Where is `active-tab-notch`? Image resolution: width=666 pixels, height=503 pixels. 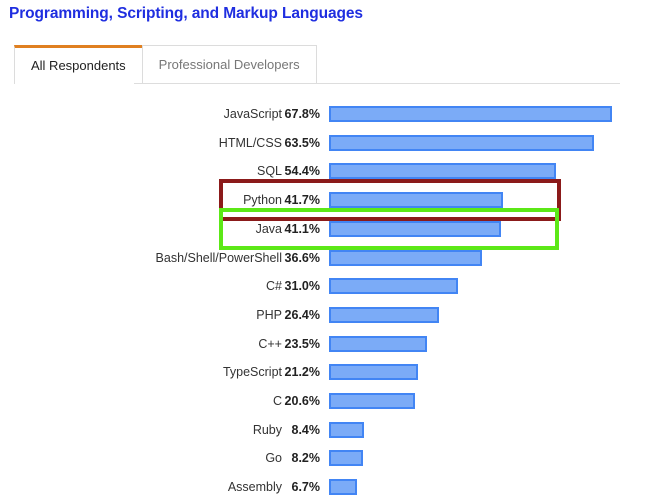
active-tab-notch is located at coordinates (74, 83).